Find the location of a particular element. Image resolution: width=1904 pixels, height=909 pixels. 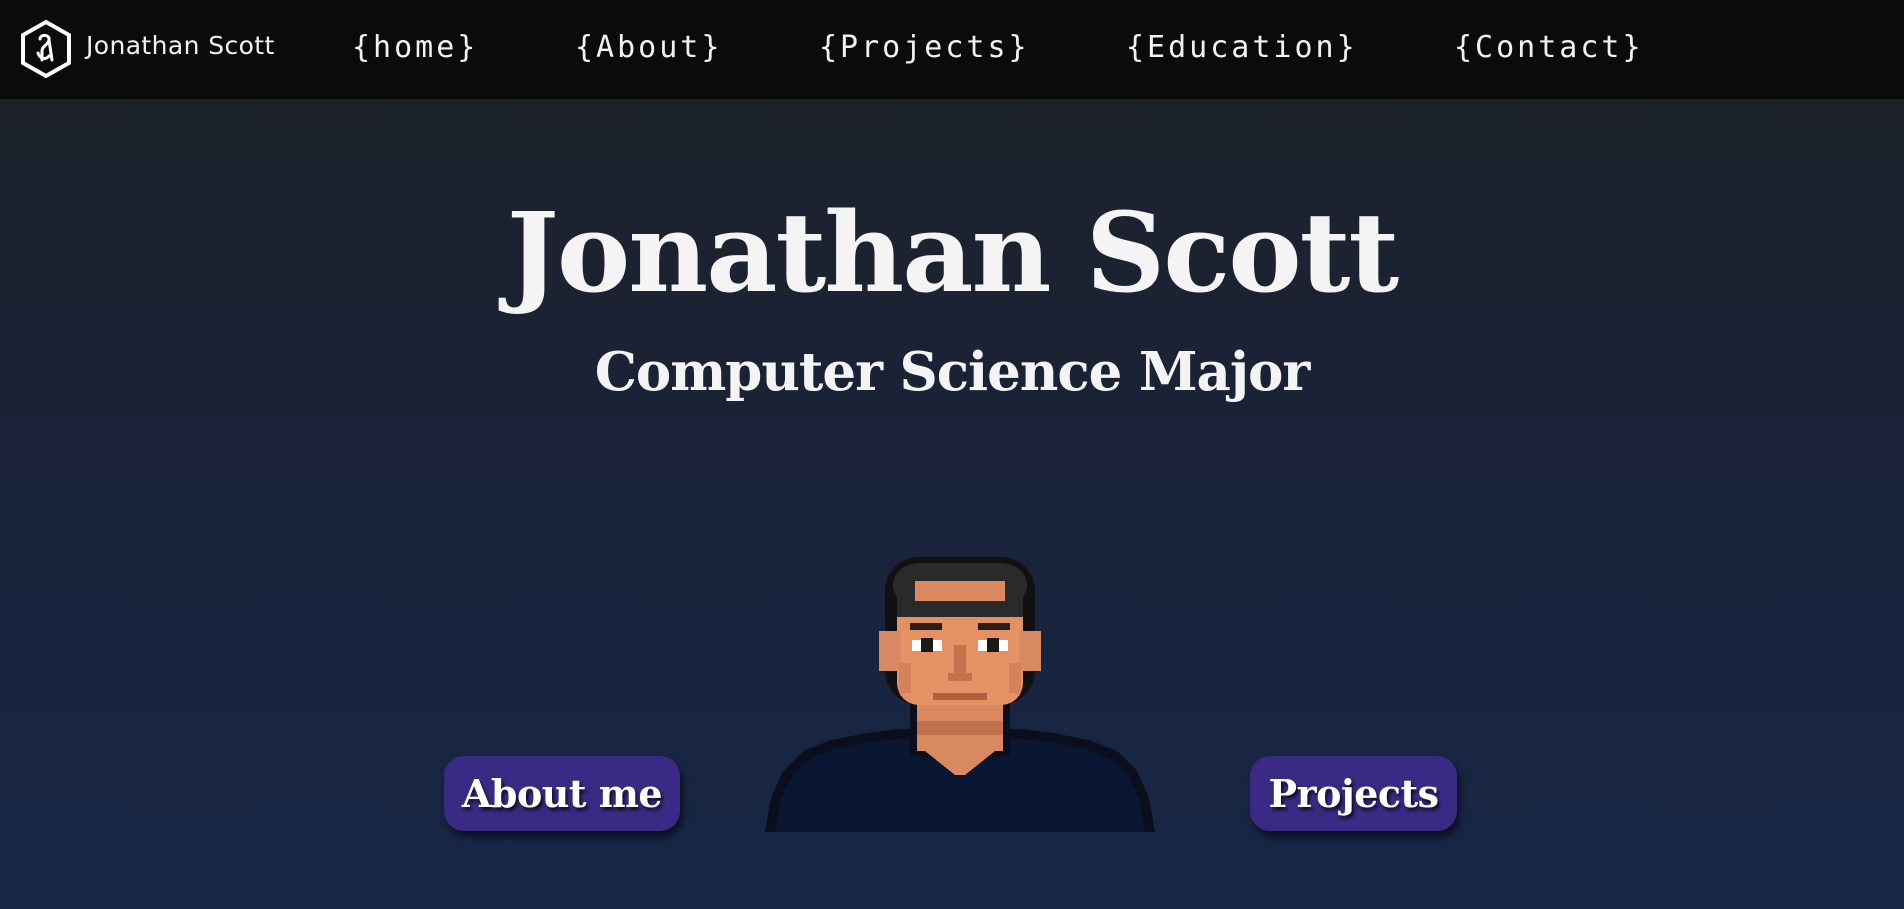

pixel-avatar-icon is located at coordinates (960, 694).